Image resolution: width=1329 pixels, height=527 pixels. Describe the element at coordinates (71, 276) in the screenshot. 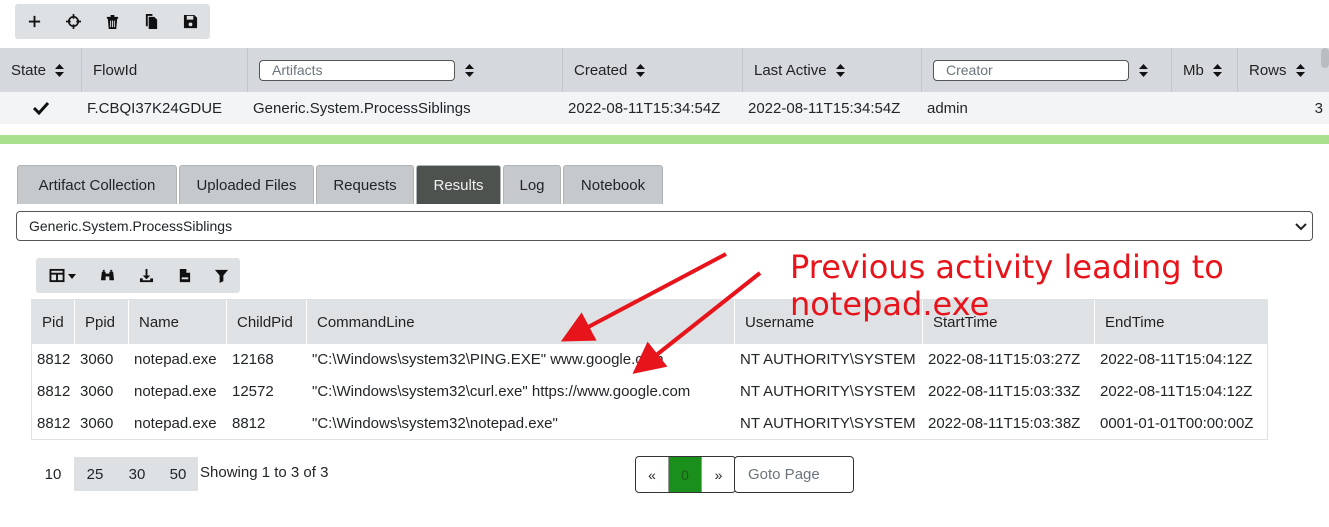

I see `caret-down-icon` at that location.